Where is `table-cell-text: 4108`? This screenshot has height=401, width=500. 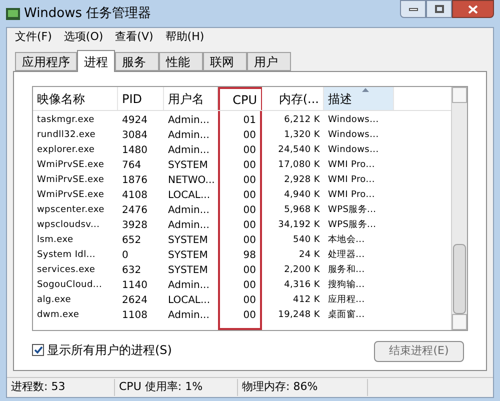 table-cell-text: 4108 is located at coordinates (135, 196).